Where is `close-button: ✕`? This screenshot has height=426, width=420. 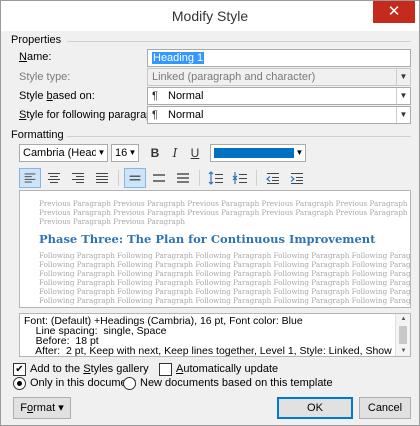
close-button: ✕ is located at coordinates (394, 12).